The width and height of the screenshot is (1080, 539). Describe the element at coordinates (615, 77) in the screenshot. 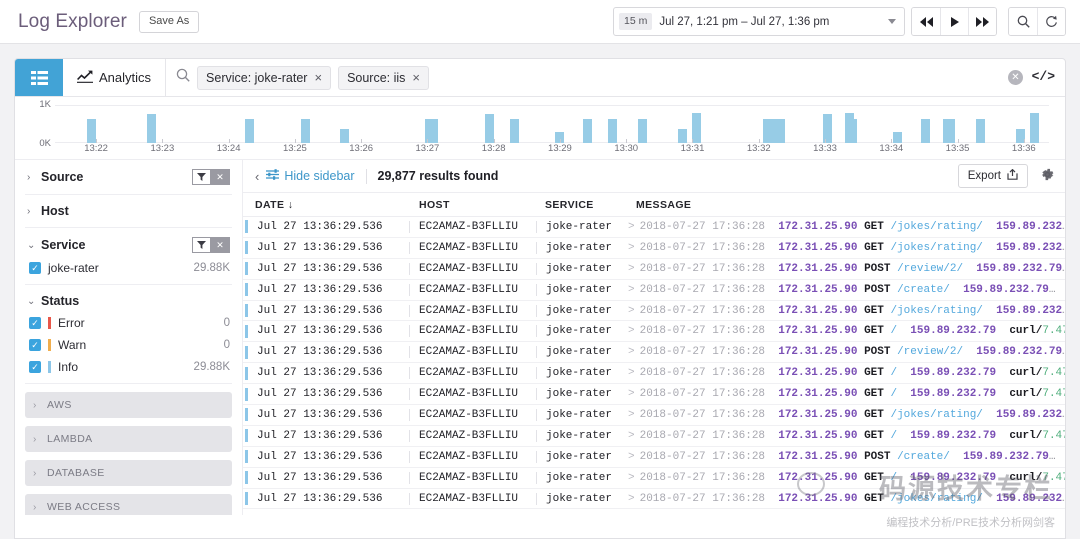

I see `search-input: Service: joke-rater × Source: iis ×` at that location.